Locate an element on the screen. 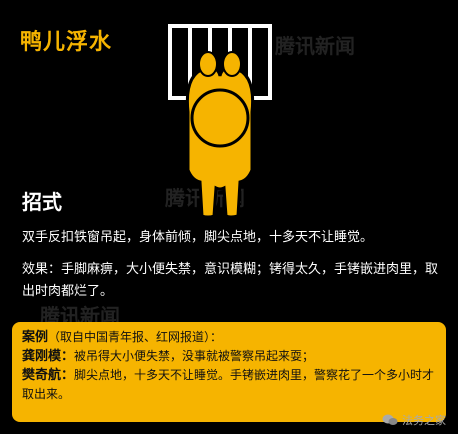  case-label: 案例 is located at coordinates (35, 337).